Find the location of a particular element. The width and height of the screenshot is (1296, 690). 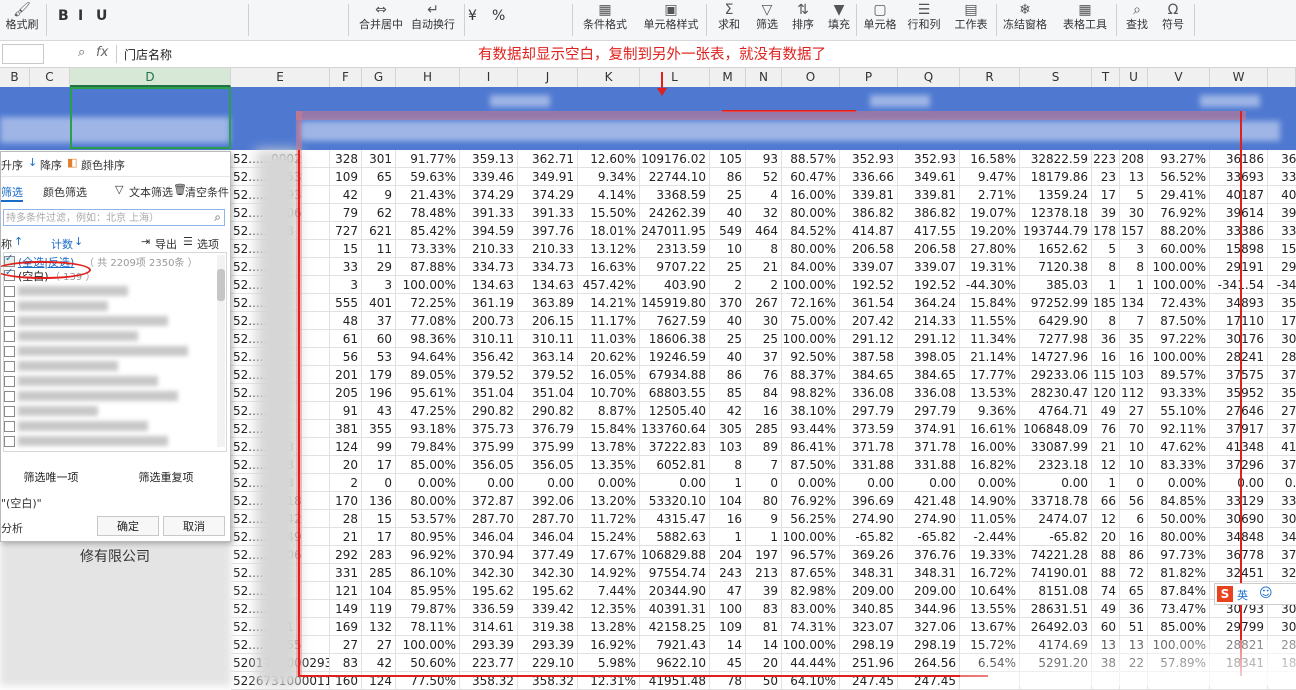

table-cell: 105 is located at coordinates (728, 159).